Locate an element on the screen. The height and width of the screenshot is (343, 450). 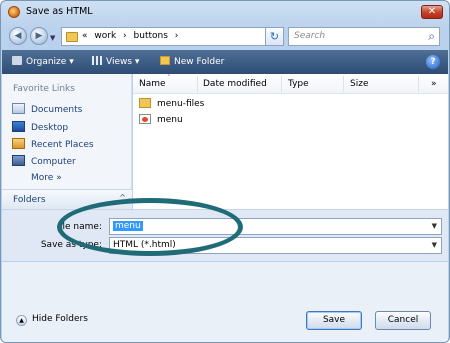
sort-arrow-icon: ˄ is located at coordinates (169, 78).